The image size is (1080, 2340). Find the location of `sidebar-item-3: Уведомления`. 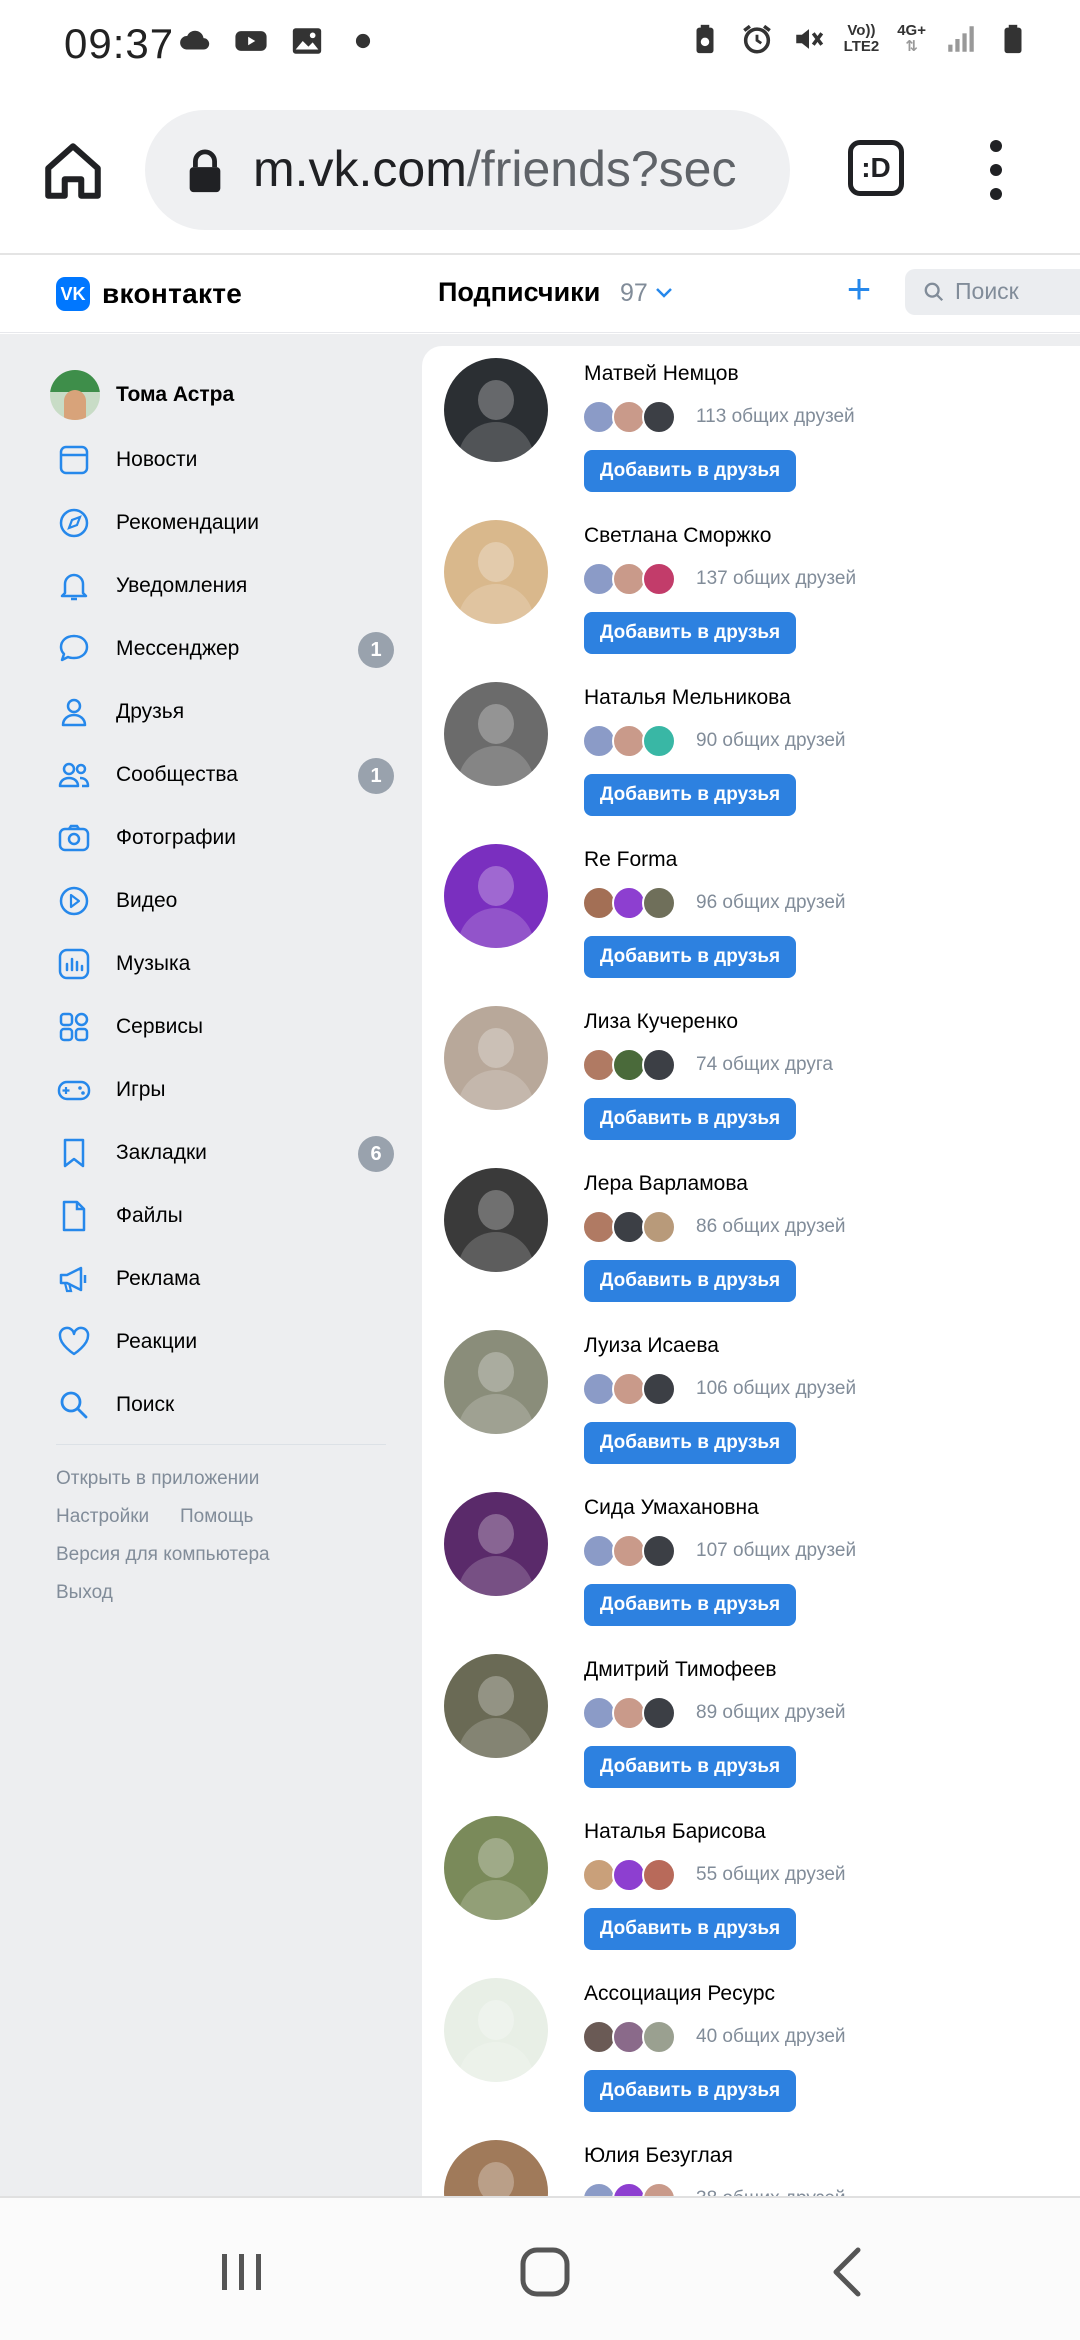

sidebar-item-3: Уведомления is located at coordinates (226, 586).